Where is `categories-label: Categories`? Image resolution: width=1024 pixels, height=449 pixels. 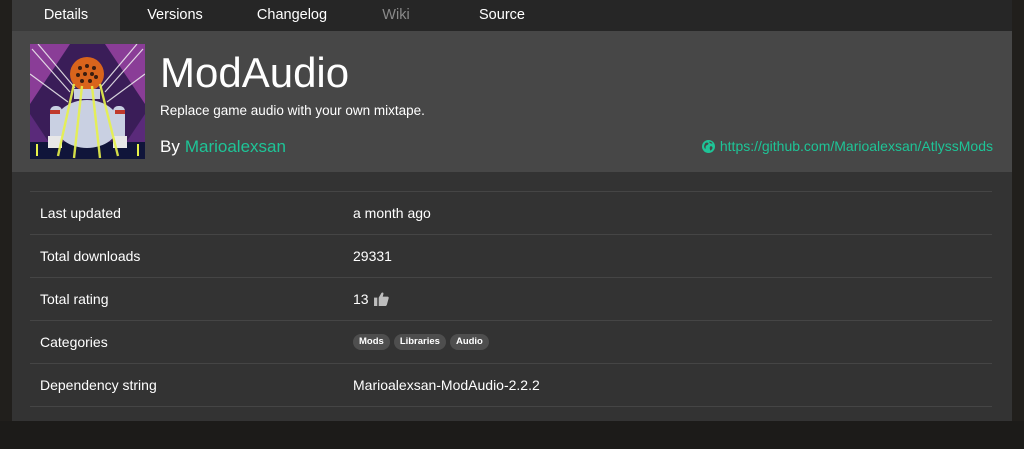
categories-label: Categories is located at coordinates (74, 342).